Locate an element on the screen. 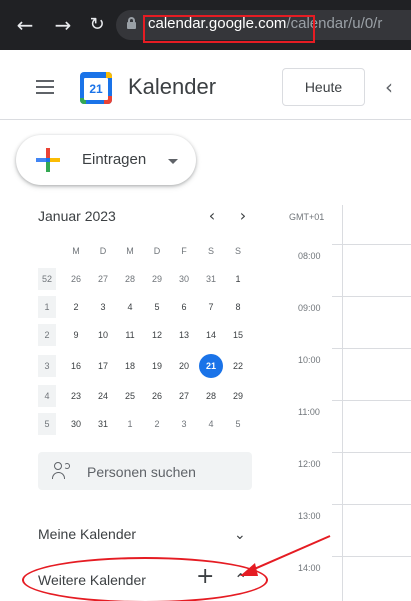 The height and width of the screenshot is (601, 411). lock-icon is located at coordinates (131, 23).